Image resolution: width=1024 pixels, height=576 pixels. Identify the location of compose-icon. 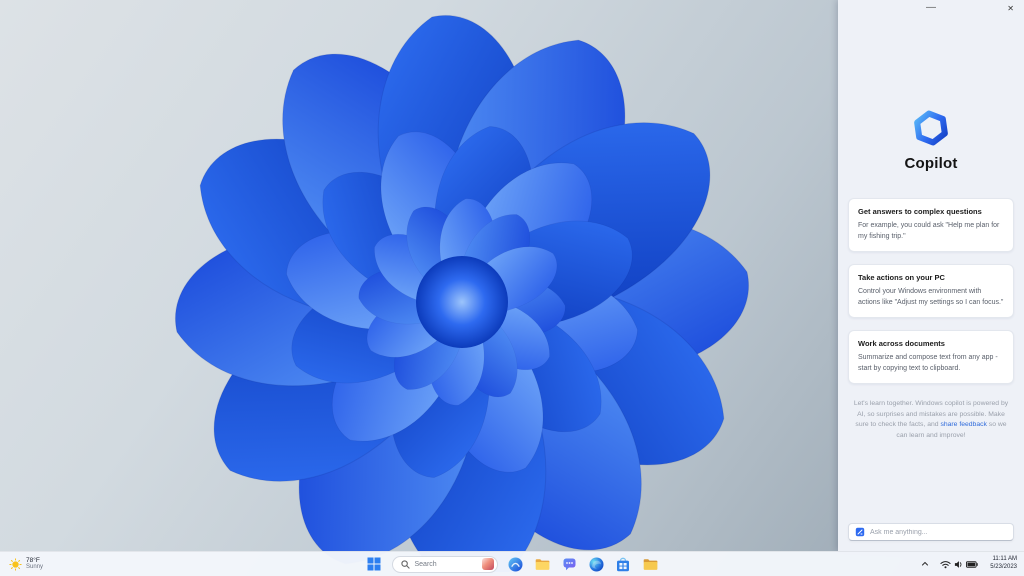
(860, 532).